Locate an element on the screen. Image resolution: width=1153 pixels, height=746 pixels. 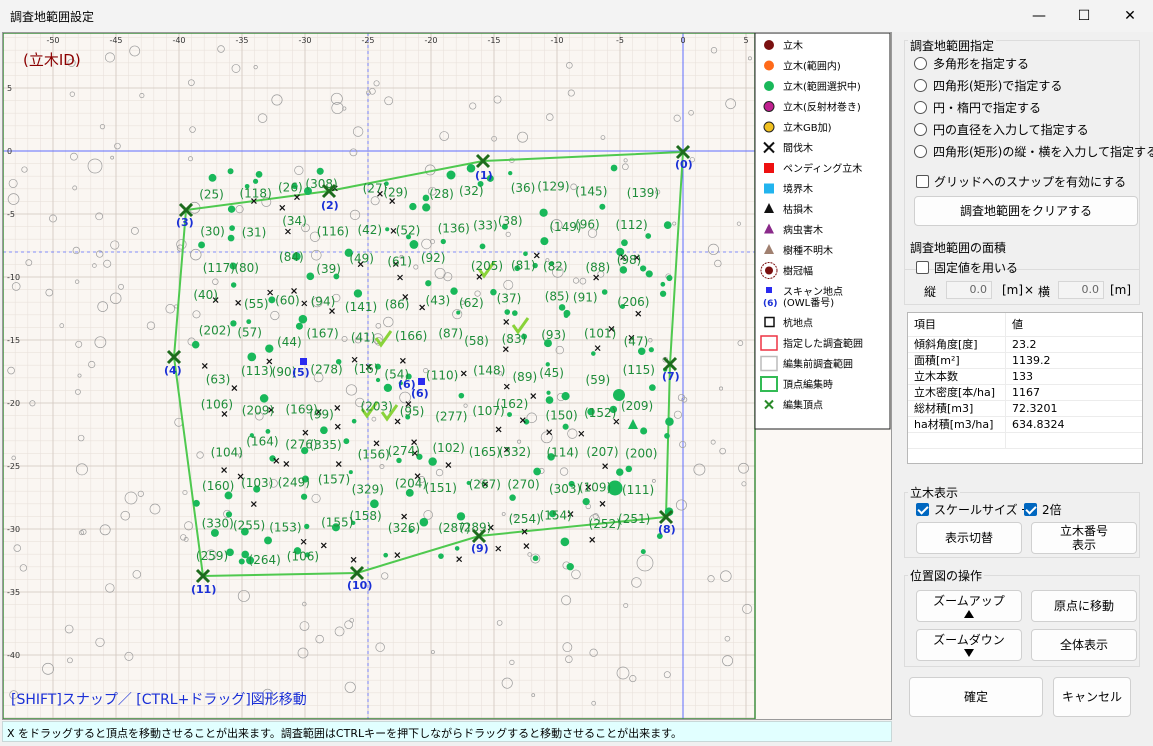
snap-checkbox-row: グリッドへのスナップを有効にする is located at coordinates (1021, 181).